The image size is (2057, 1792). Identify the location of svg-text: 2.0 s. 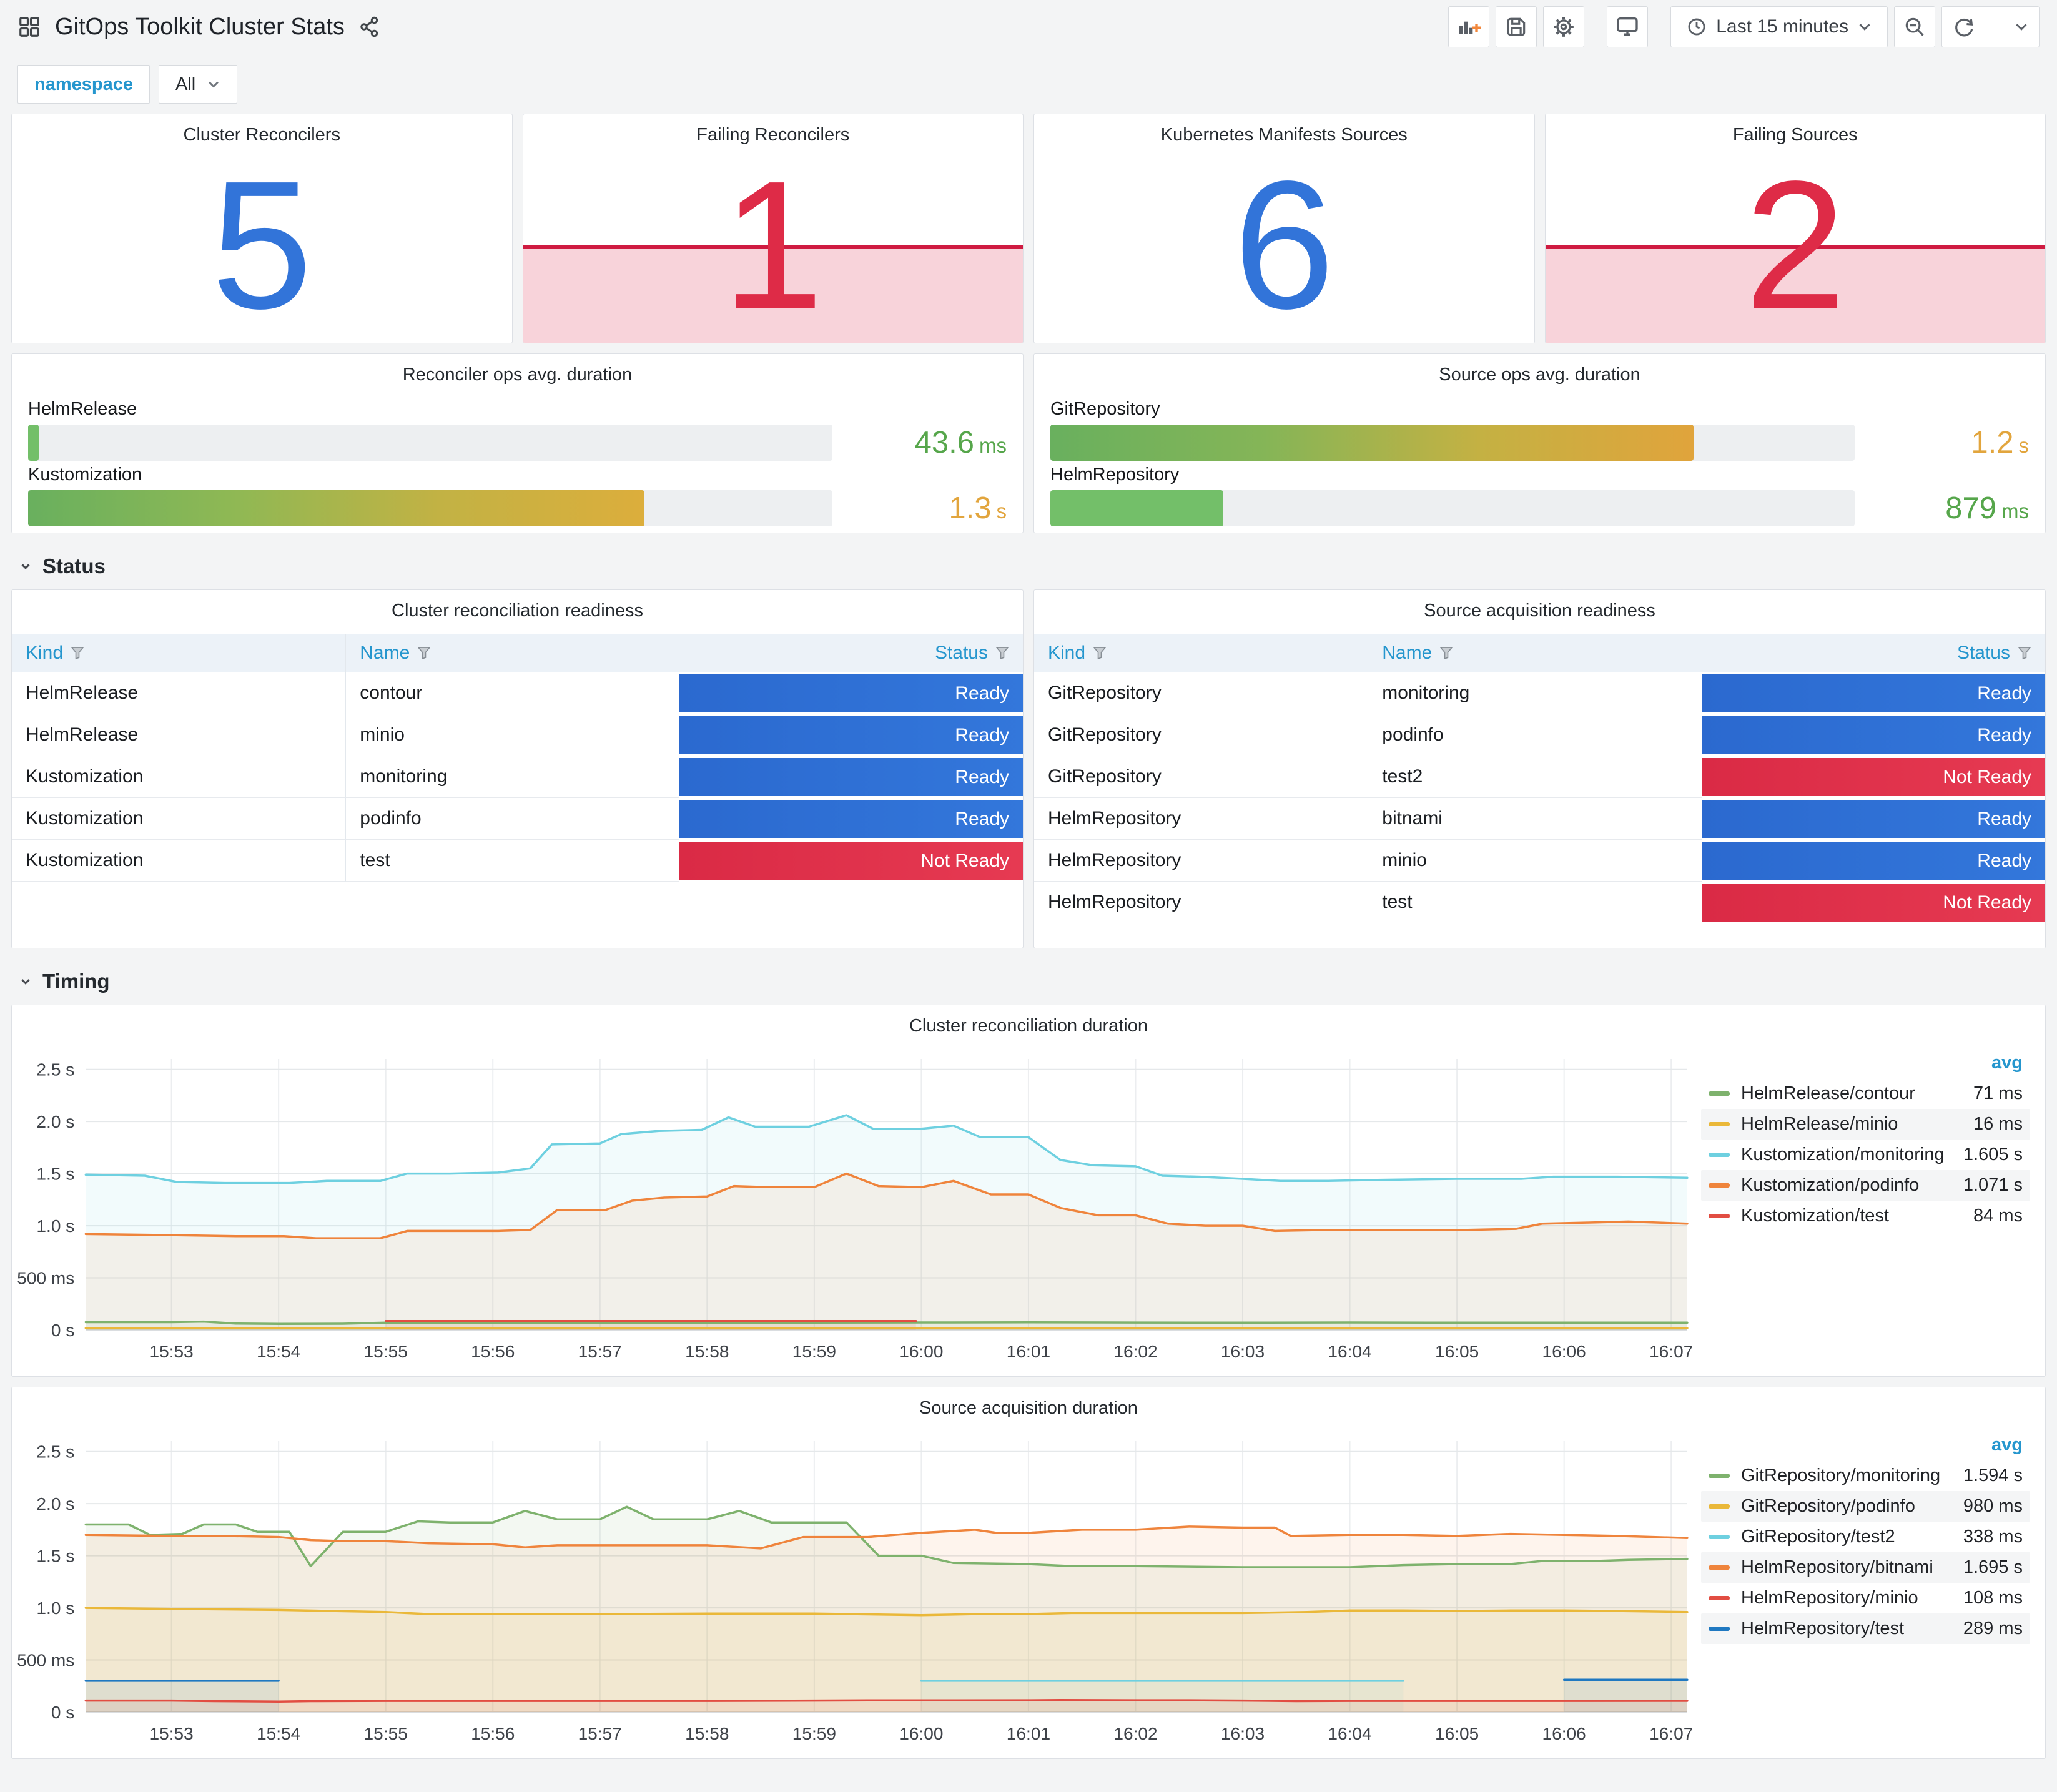
(55, 1121).